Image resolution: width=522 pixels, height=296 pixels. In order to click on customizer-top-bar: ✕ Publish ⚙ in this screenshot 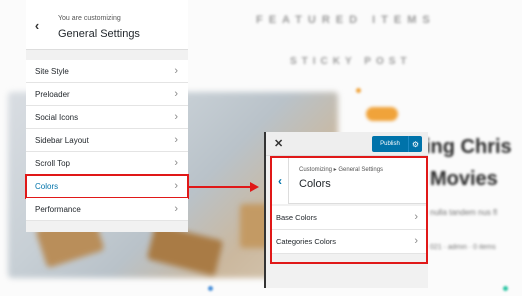, I will do `click(347, 144)`.